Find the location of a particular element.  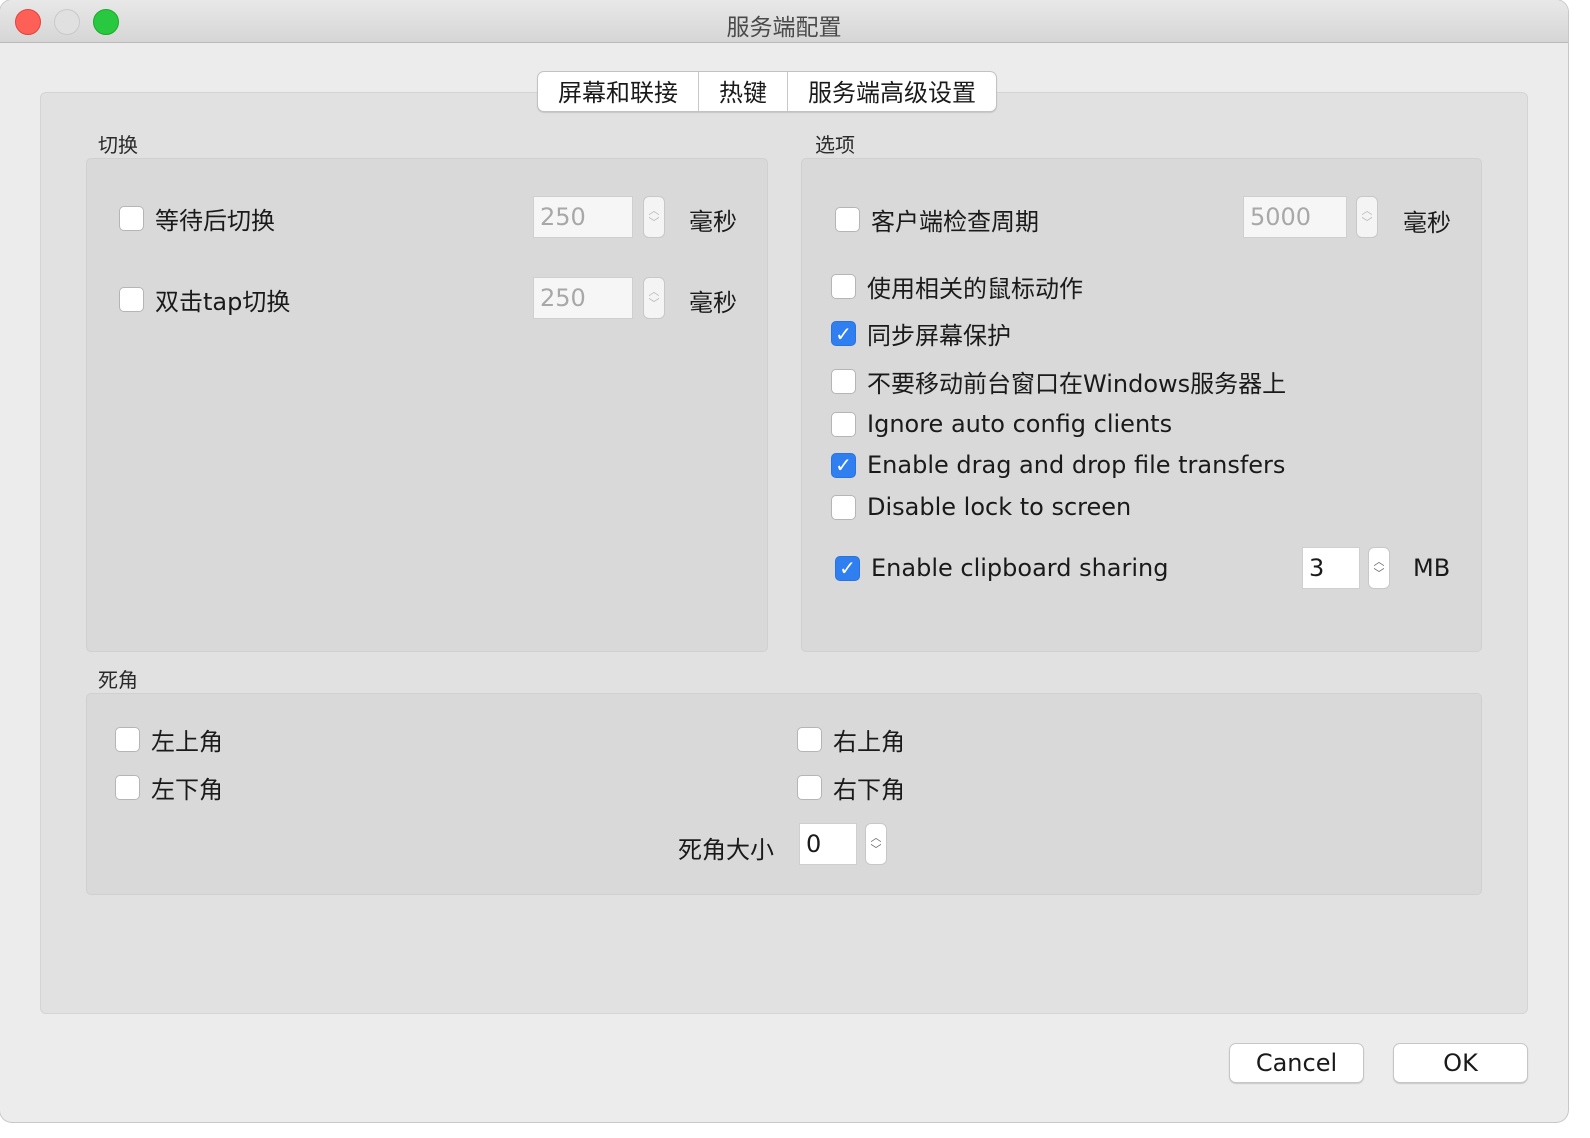

option-ignore-auto-config-row: ✓ Ignore auto config clients is located at coordinates (1001, 424).